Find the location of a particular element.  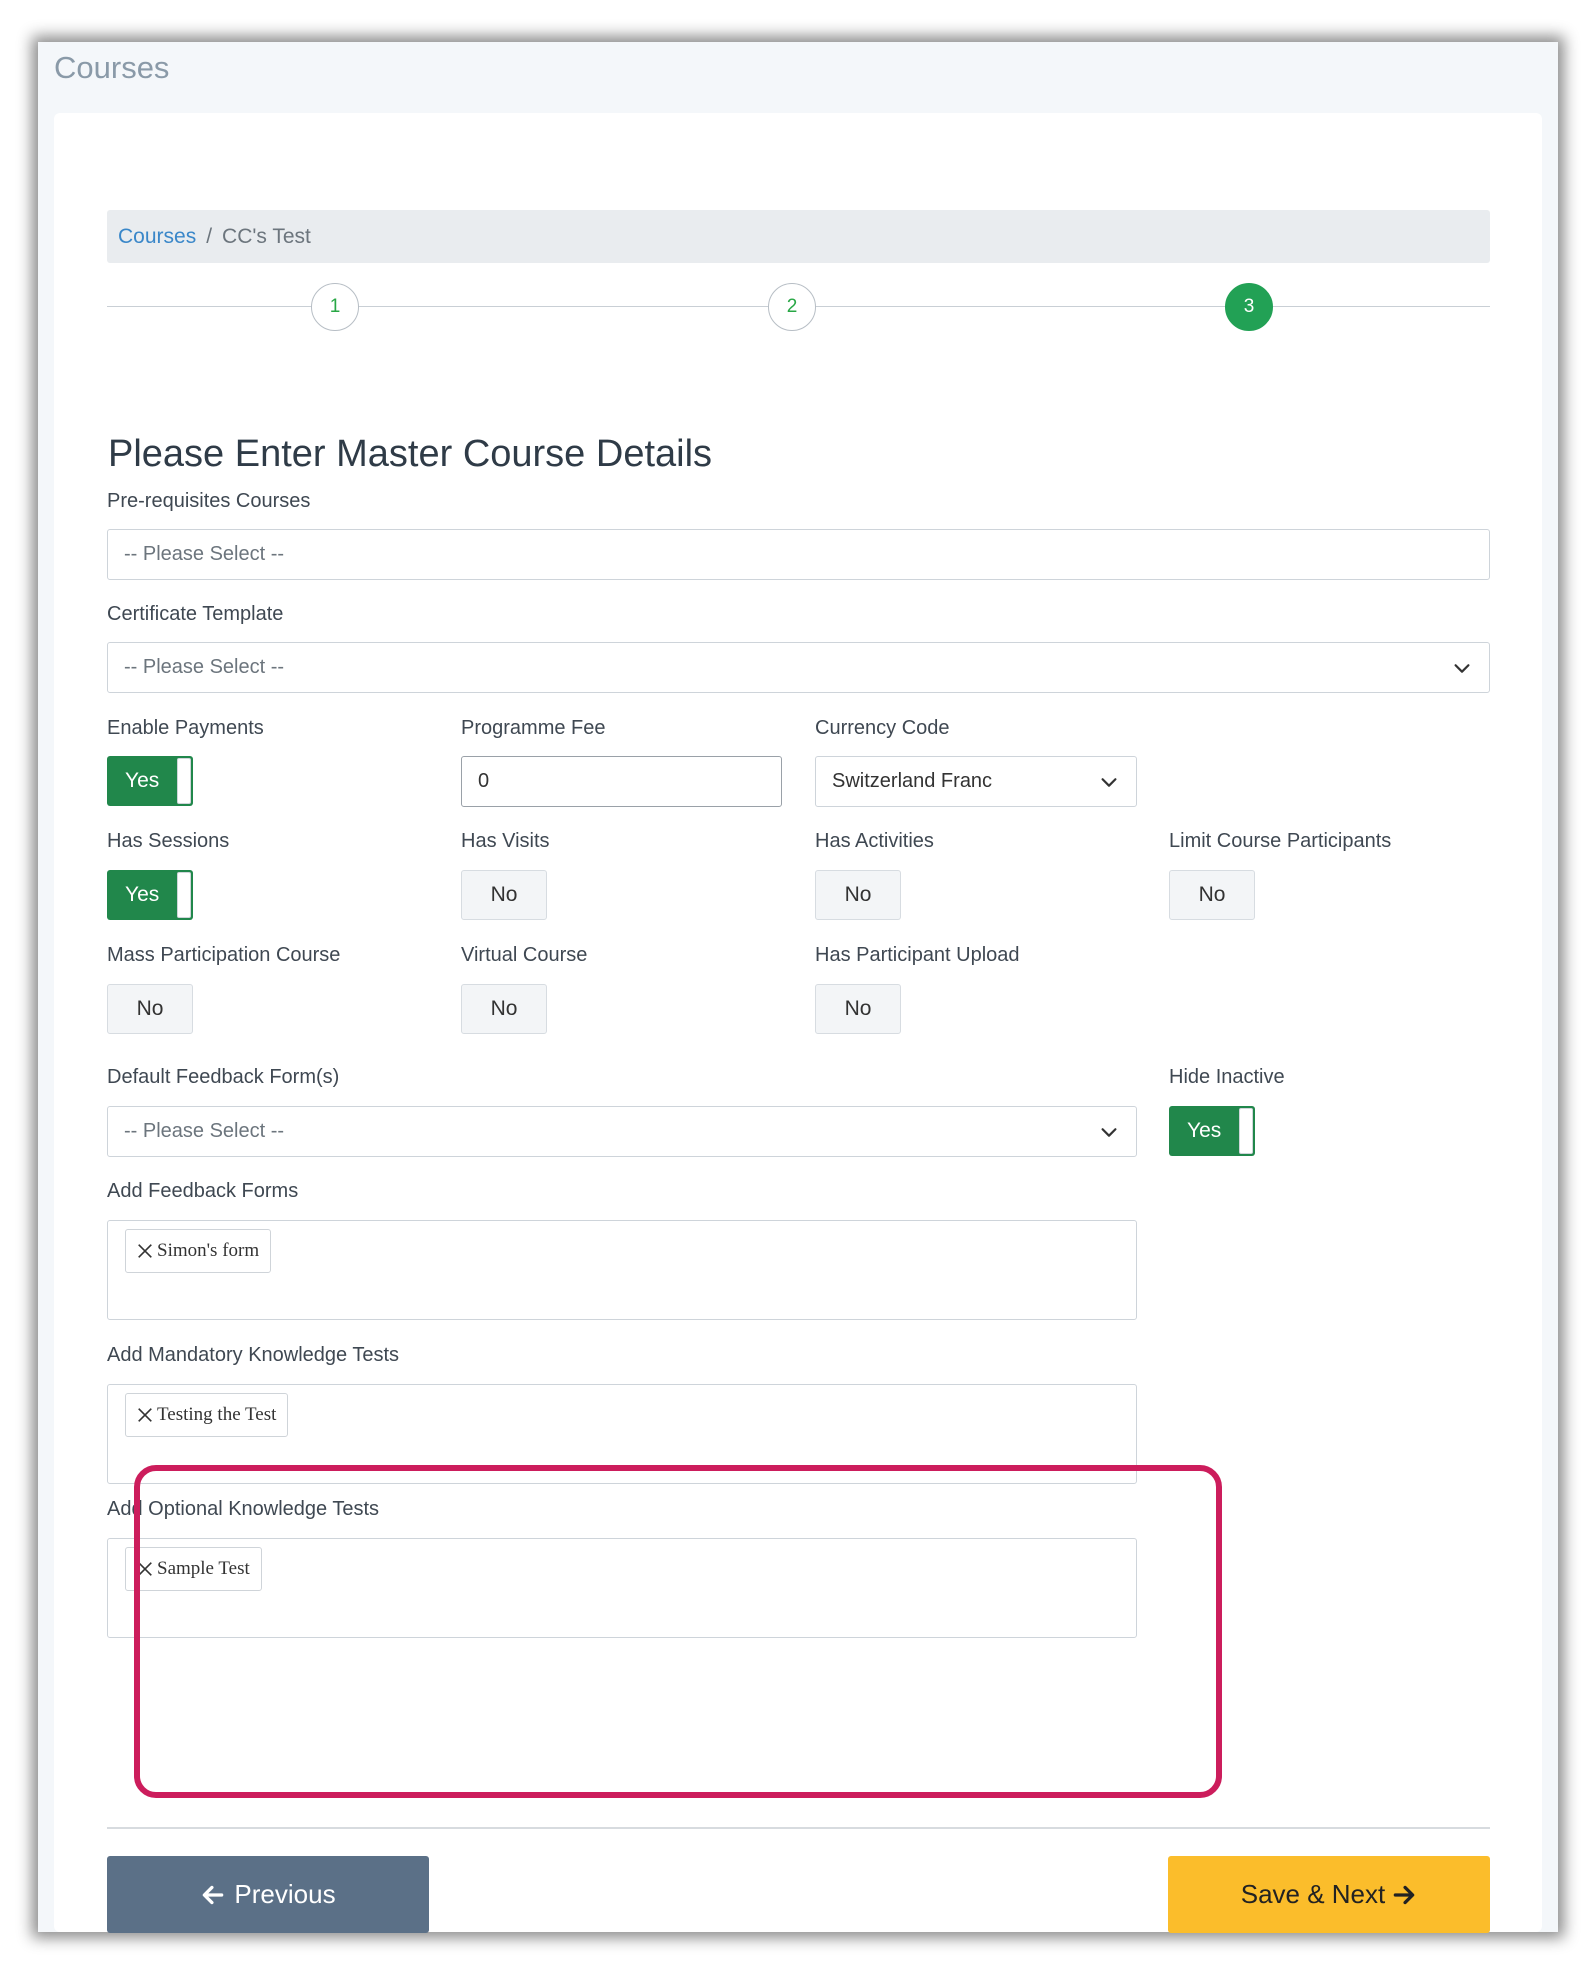

has-visits-label: Has Visits is located at coordinates (505, 841).